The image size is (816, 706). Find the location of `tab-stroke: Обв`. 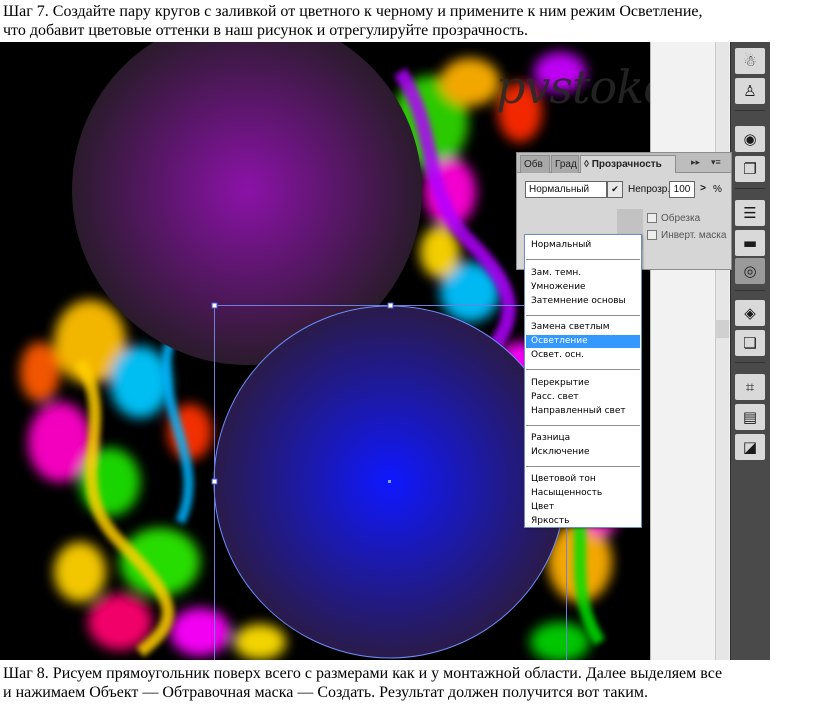

tab-stroke: Обв is located at coordinates (535, 164).